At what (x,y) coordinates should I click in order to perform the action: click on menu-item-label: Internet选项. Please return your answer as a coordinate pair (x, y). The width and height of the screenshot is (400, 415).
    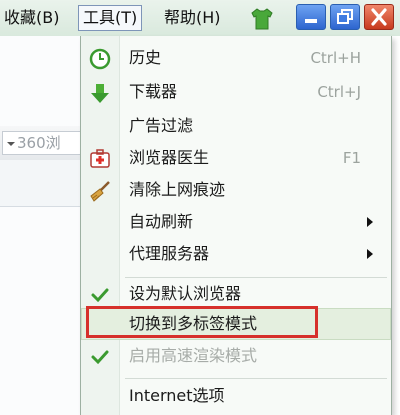
    Looking at the image, I should click on (177, 395).